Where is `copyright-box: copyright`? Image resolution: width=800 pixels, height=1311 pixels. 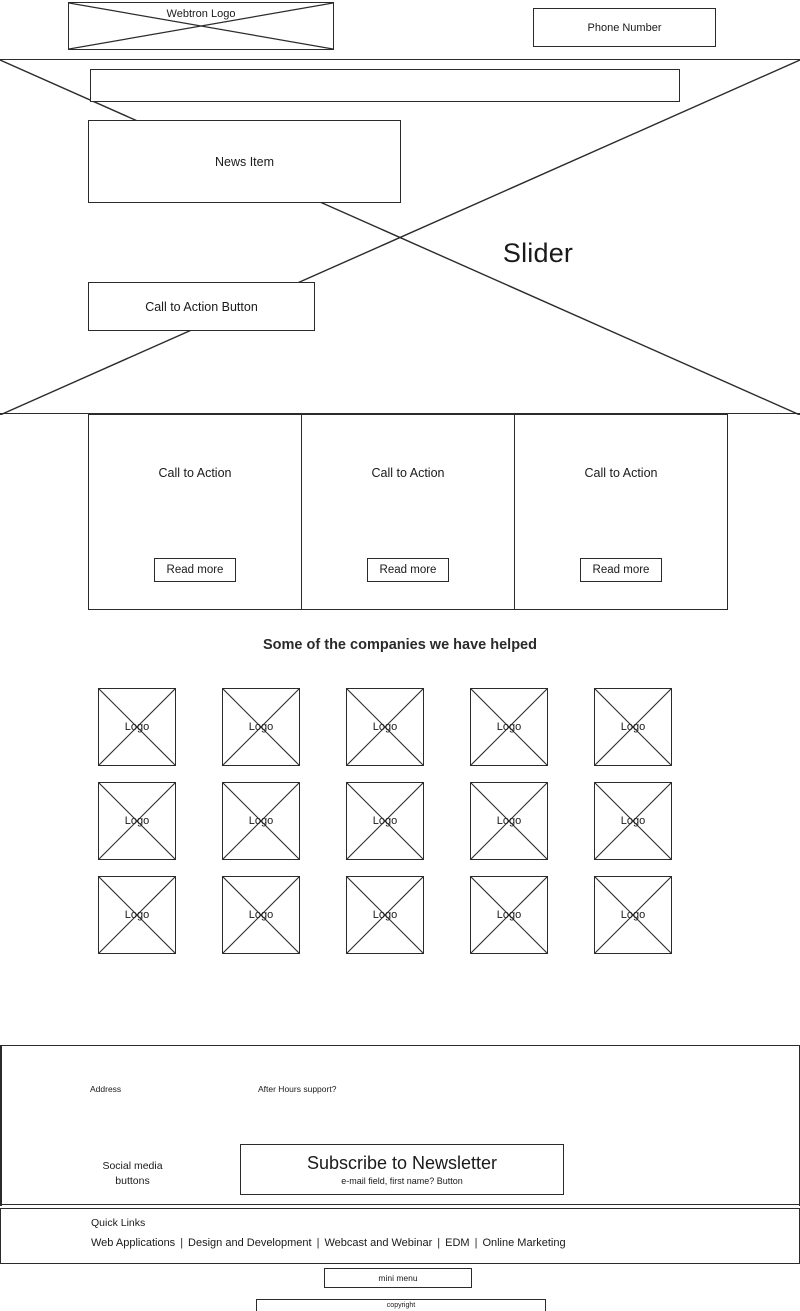 copyright-box: copyright is located at coordinates (401, 1305).